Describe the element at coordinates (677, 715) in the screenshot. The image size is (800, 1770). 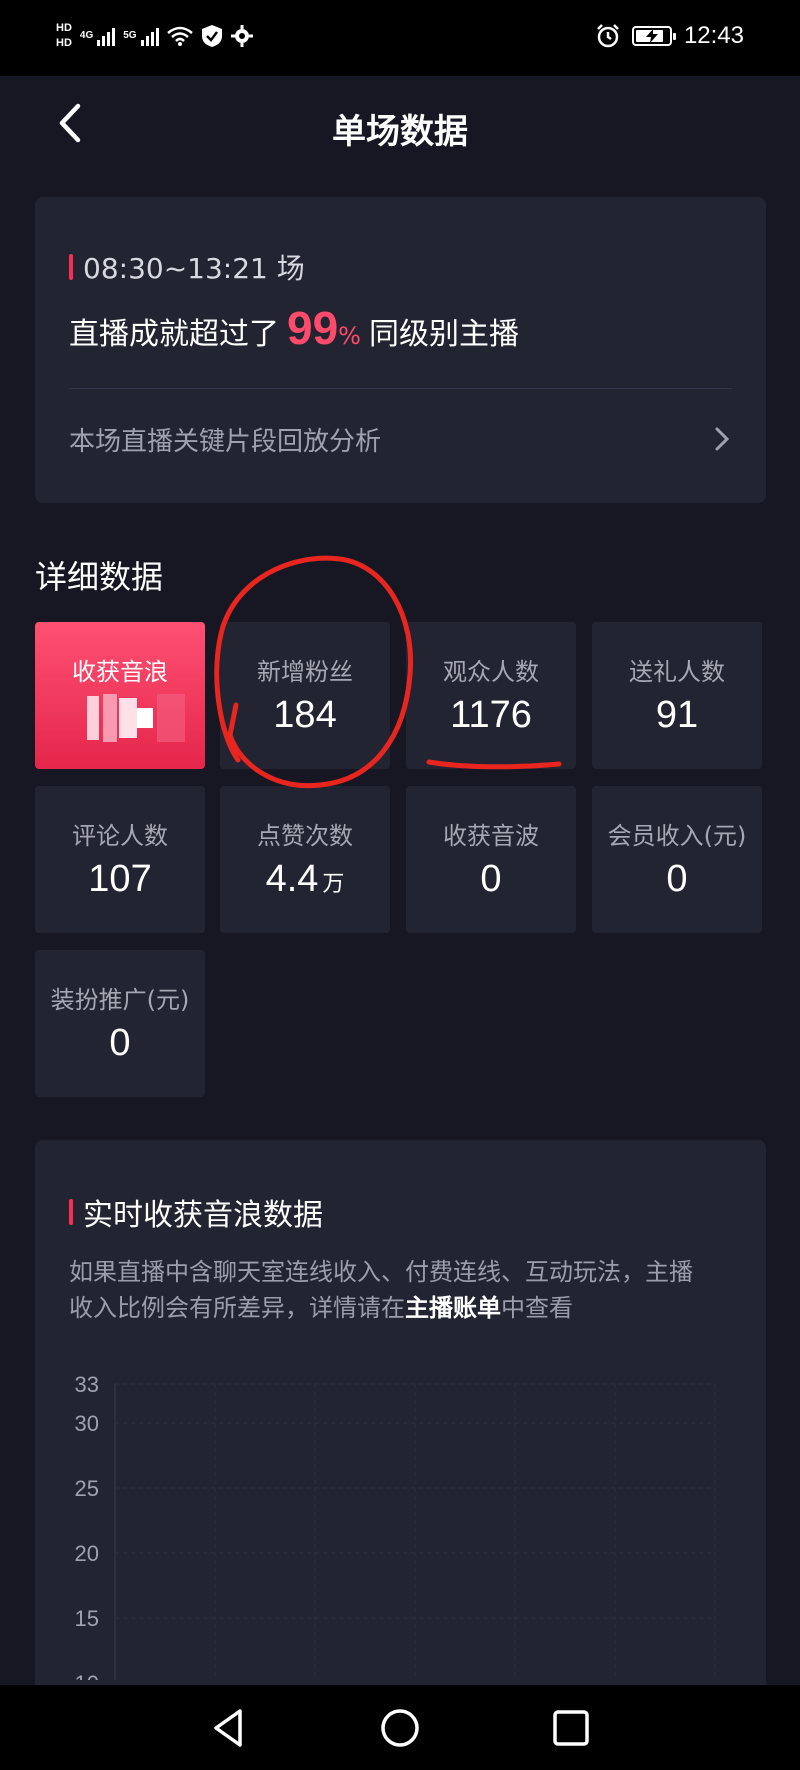
I see `stat-value: 91` at that location.